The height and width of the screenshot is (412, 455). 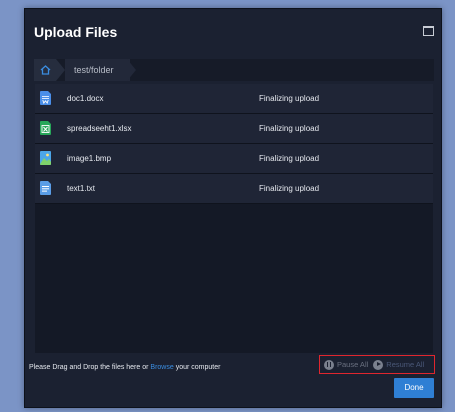 What do you see at coordinates (45, 128) in the screenshot?
I see `excel-sheet-icon` at bounding box center [45, 128].